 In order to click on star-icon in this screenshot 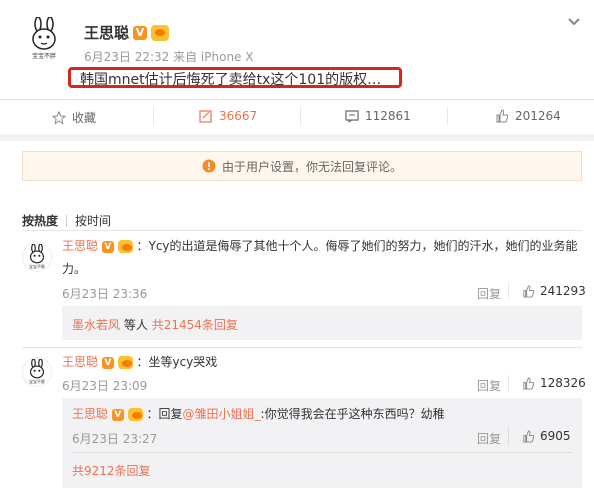, I will do `click(59, 117)`.